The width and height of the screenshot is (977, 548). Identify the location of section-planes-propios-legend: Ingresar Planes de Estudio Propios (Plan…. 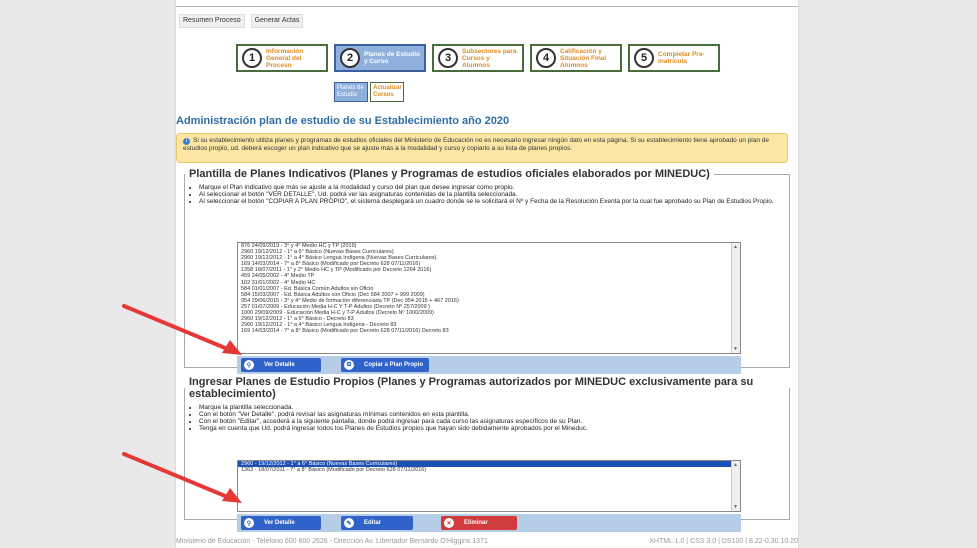
(471, 388).